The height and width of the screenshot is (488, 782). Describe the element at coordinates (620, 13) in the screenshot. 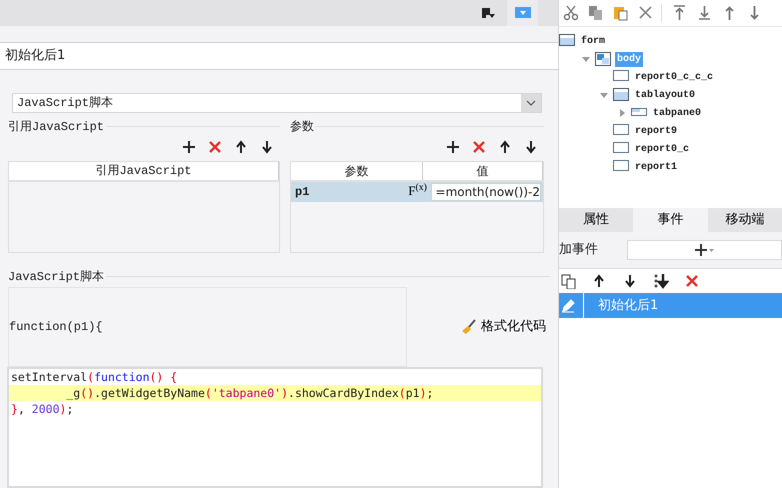

I see `paste-icon` at that location.